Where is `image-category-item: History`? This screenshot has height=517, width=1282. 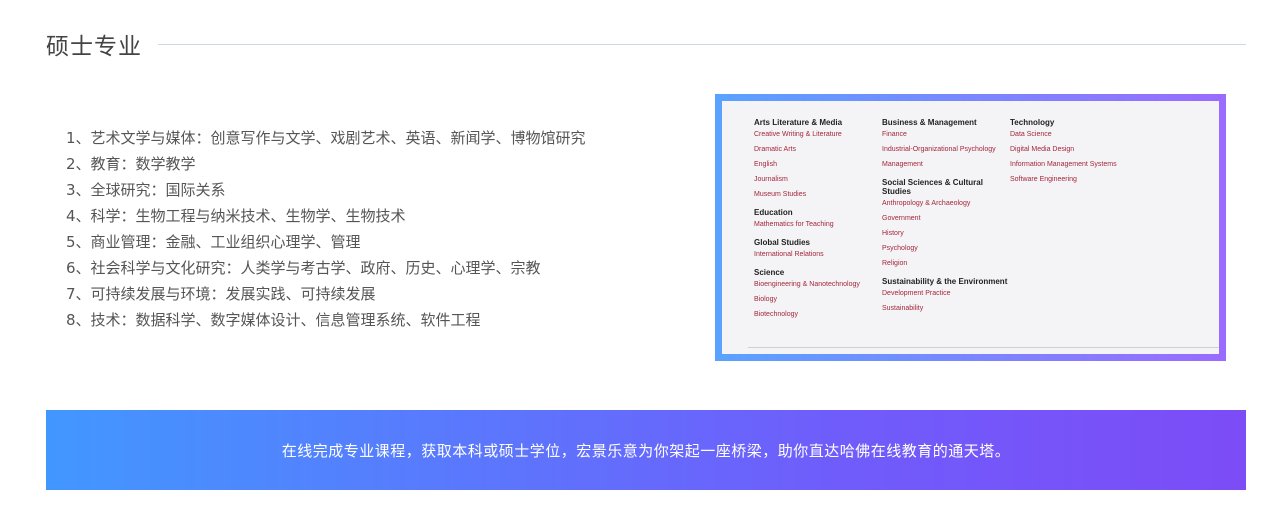
image-category-item: History is located at coordinates (893, 233).